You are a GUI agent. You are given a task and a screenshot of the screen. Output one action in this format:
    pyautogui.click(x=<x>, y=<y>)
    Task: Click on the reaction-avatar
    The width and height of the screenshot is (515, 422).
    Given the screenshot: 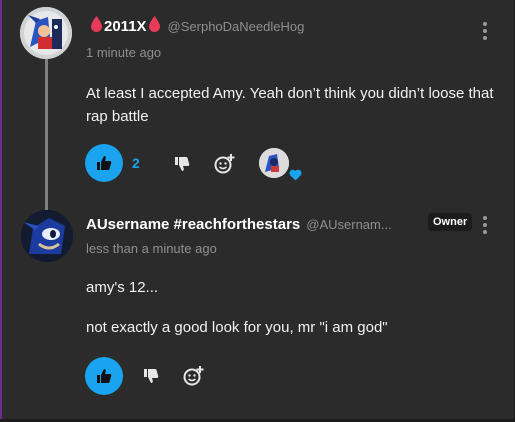 What is the action you would take?
    pyautogui.click(x=274, y=163)
    